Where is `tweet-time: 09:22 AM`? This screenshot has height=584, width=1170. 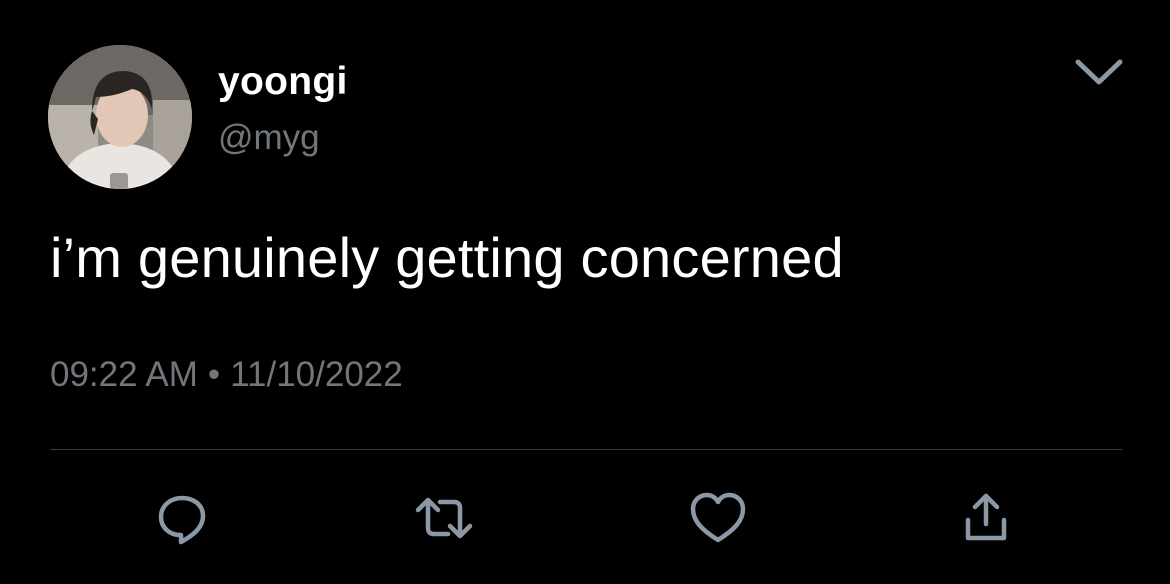
tweet-time: 09:22 AM is located at coordinates (124, 374).